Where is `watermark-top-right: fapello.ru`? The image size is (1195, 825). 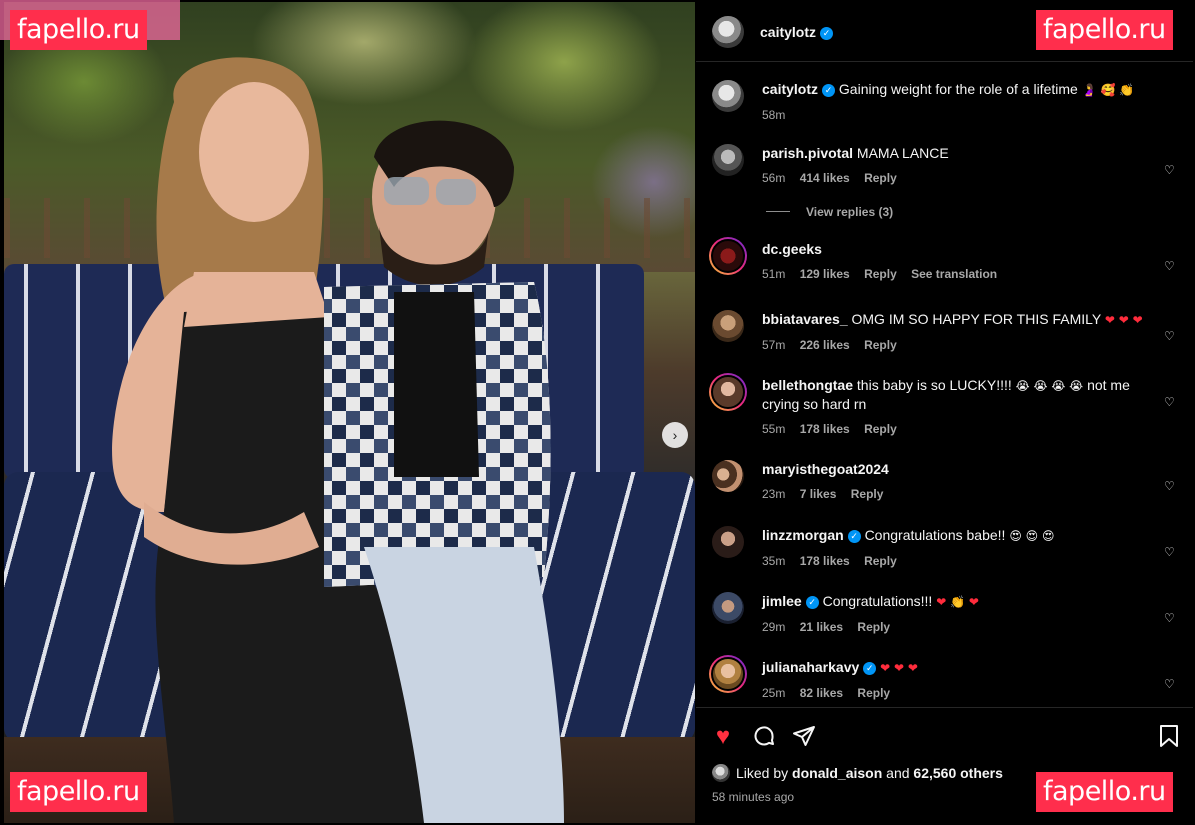 watermark-top-right: fapello.ru is located at coordinates (1104, 30).